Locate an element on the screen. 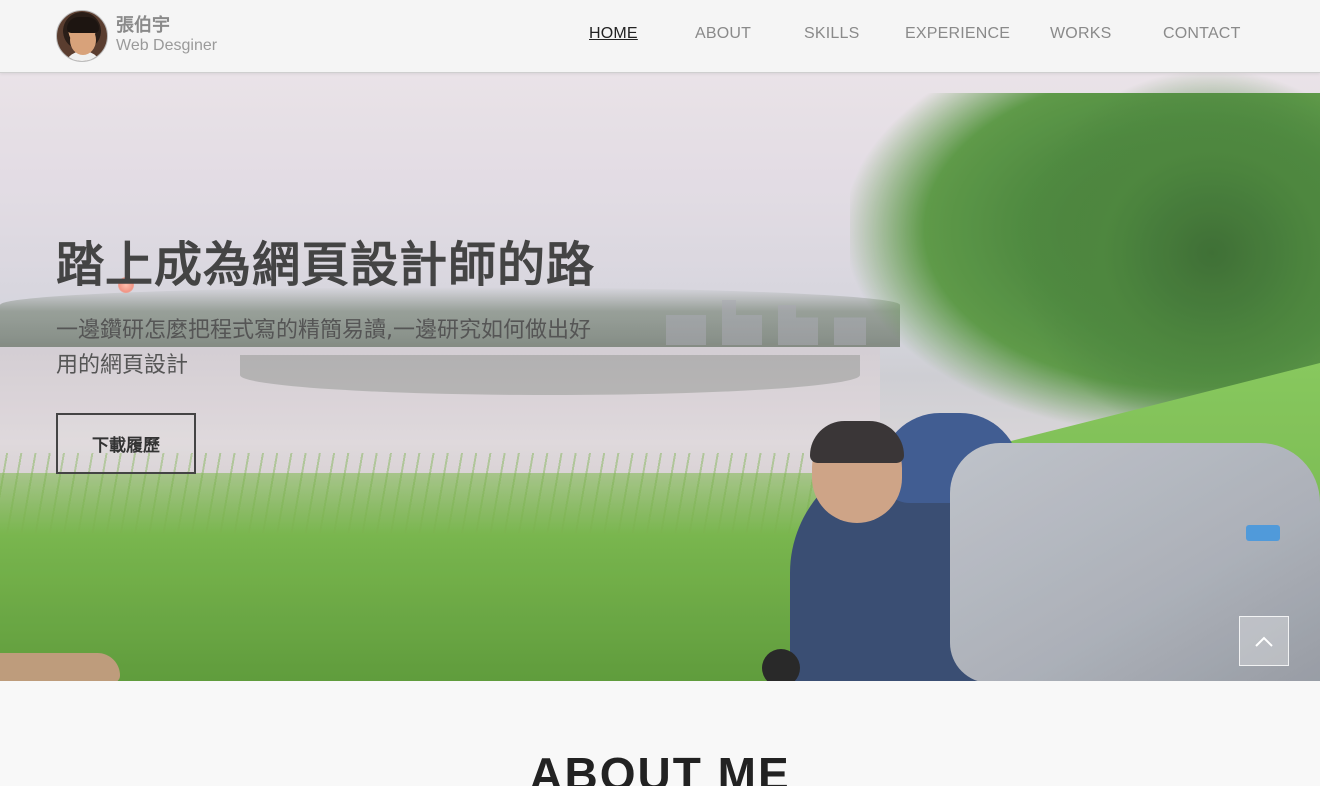 The width and height of the screenshot is (1320, 786). about-section: ABOUT ME is located at coordinates (660, 733).